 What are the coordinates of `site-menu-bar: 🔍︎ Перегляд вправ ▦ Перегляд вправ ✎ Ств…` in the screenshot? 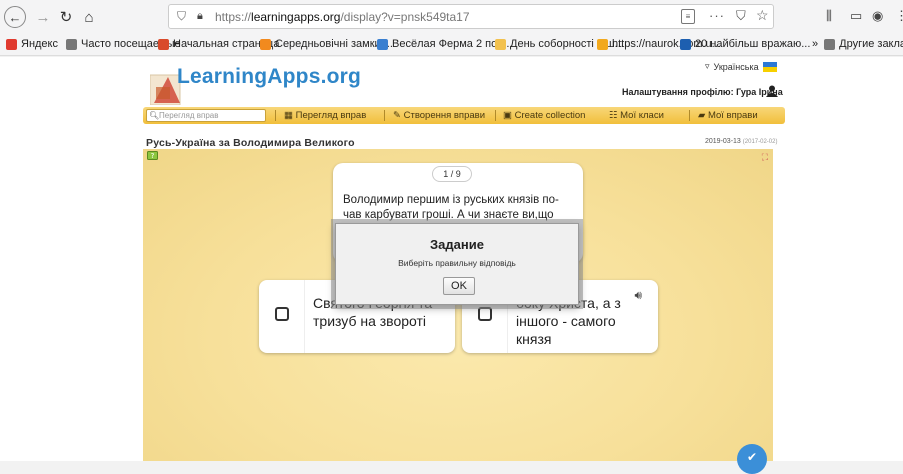 It's located at (464, 115).